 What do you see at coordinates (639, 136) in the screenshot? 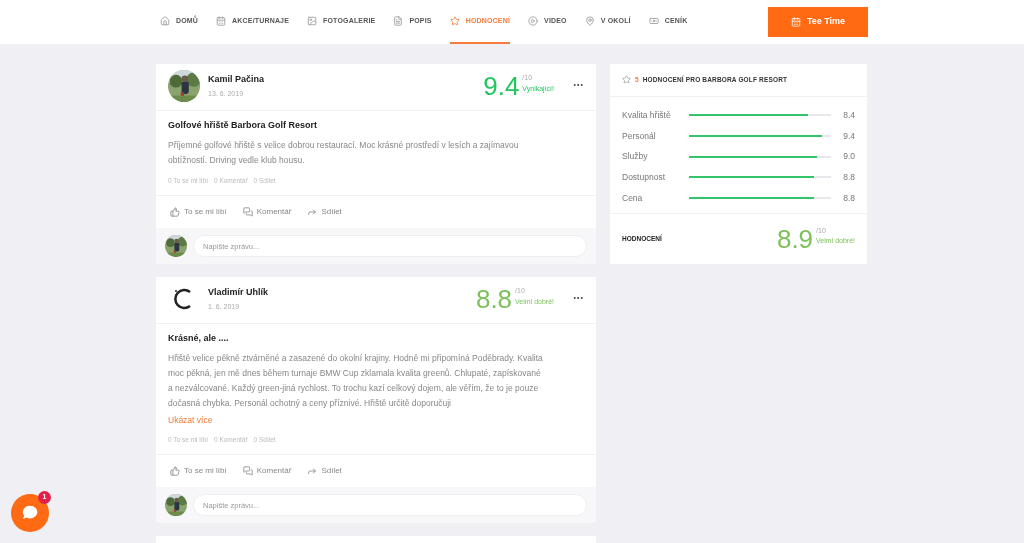
I see `category-label: Personál` at bounding box center [639, 136].